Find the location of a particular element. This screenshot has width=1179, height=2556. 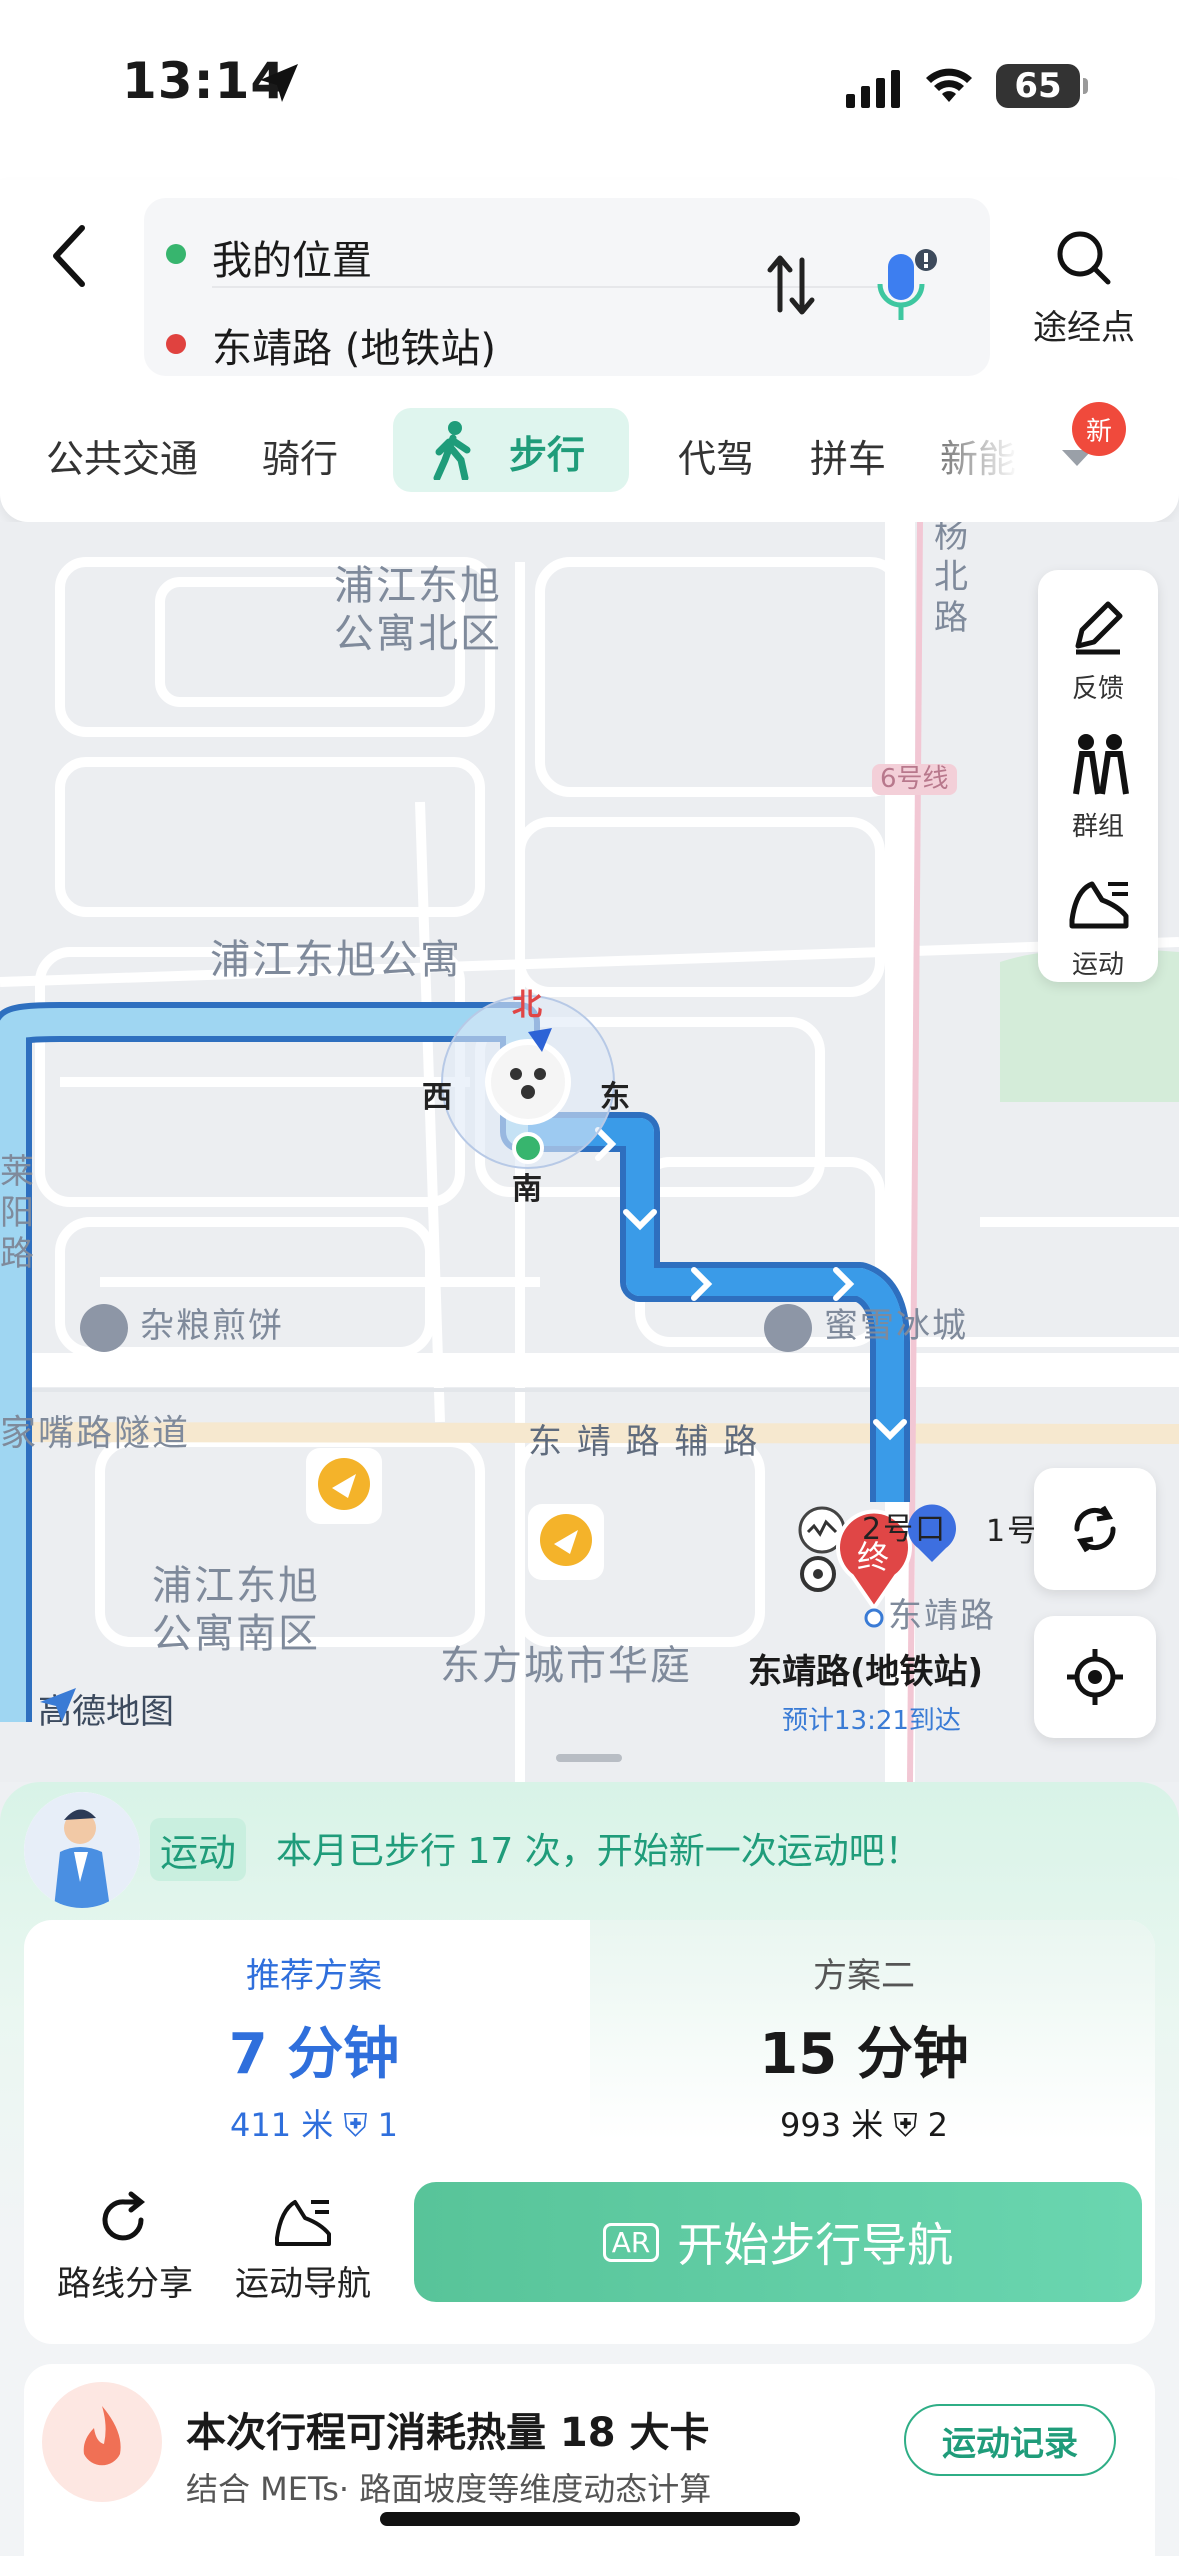

tab-bike: 骑行 is located at coordinates (300, 455).